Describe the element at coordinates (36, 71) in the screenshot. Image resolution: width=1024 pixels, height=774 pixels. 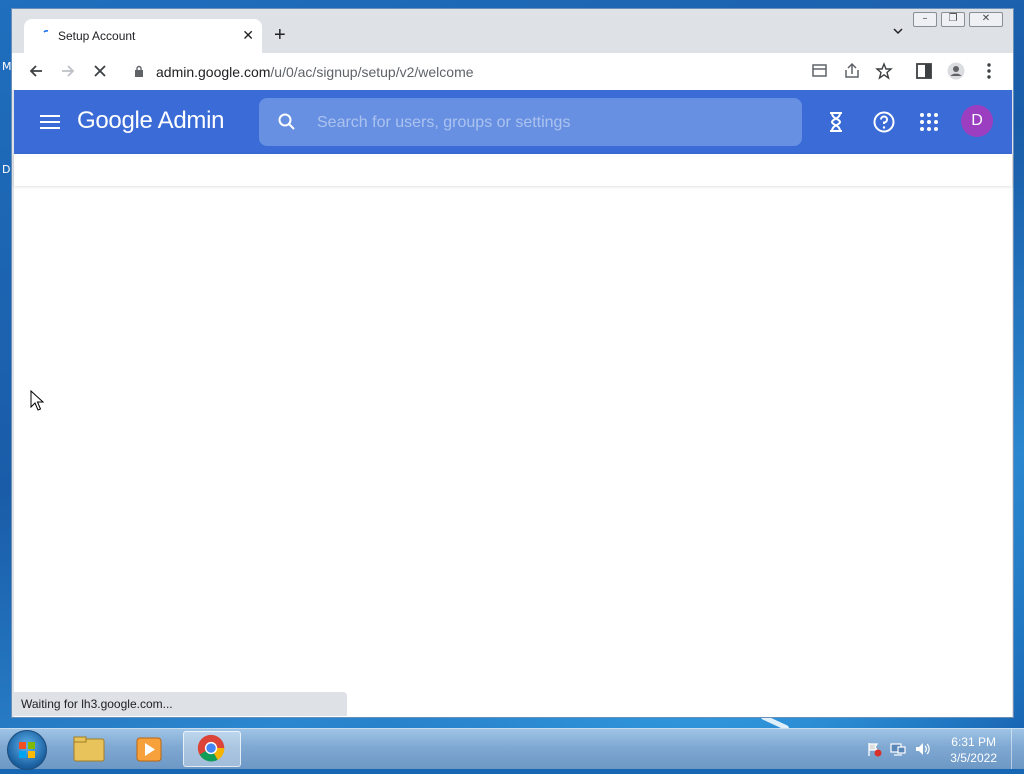
I see `back-arrow-icon` at that location.